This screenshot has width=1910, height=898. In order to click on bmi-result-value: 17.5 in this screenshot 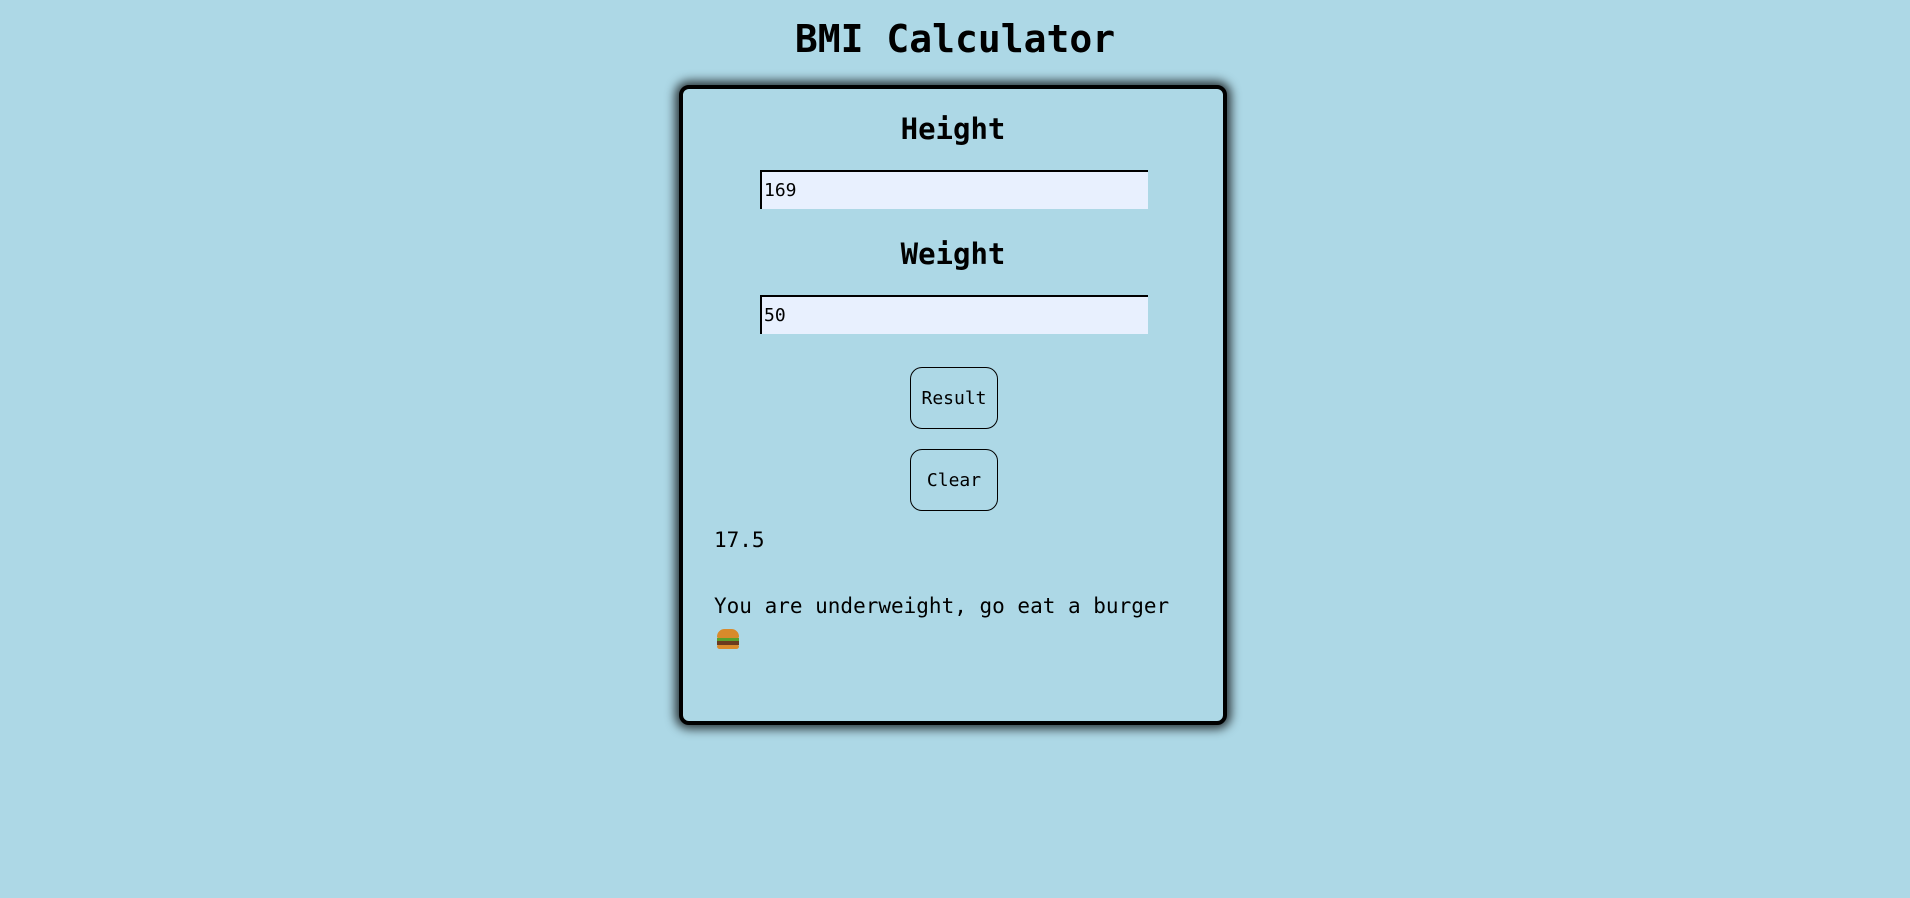, I will do `click(739, 540)`.